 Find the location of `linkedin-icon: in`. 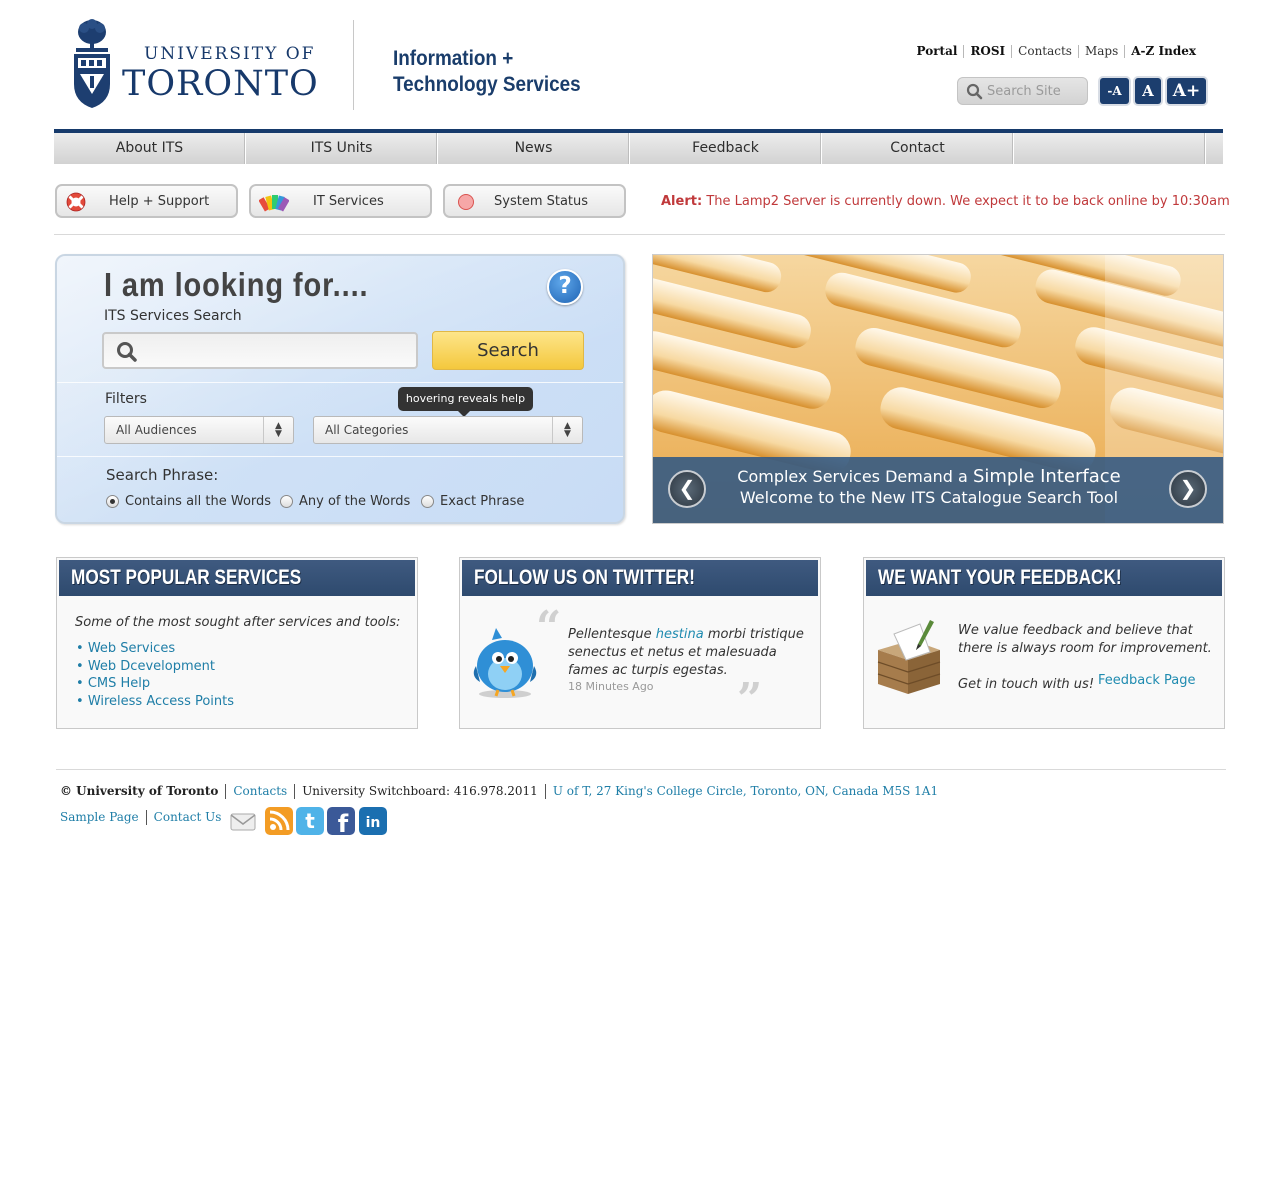

linkedin-icon: in is located at coordinates (373, 821).